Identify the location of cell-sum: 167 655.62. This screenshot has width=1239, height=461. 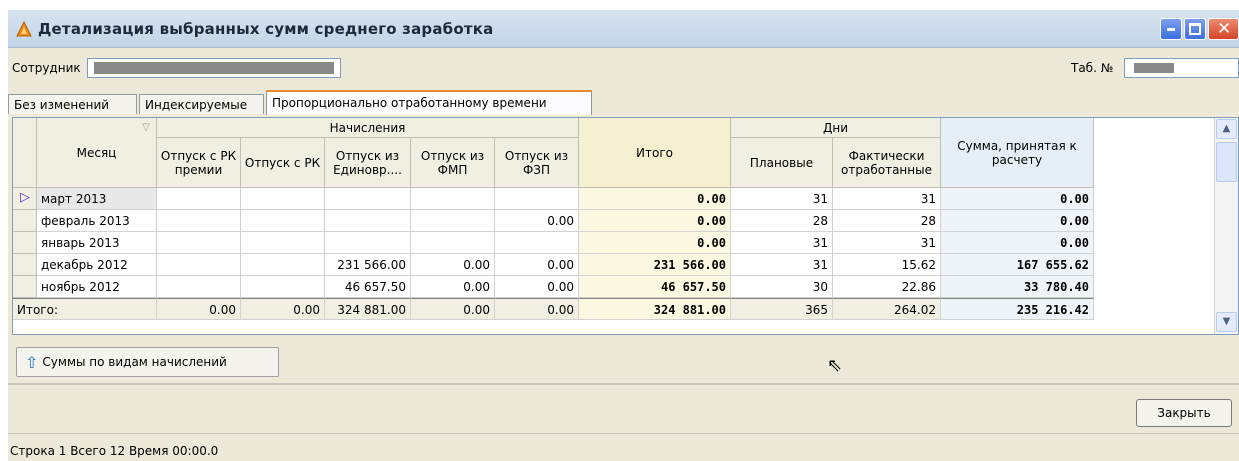
(1017, 265).